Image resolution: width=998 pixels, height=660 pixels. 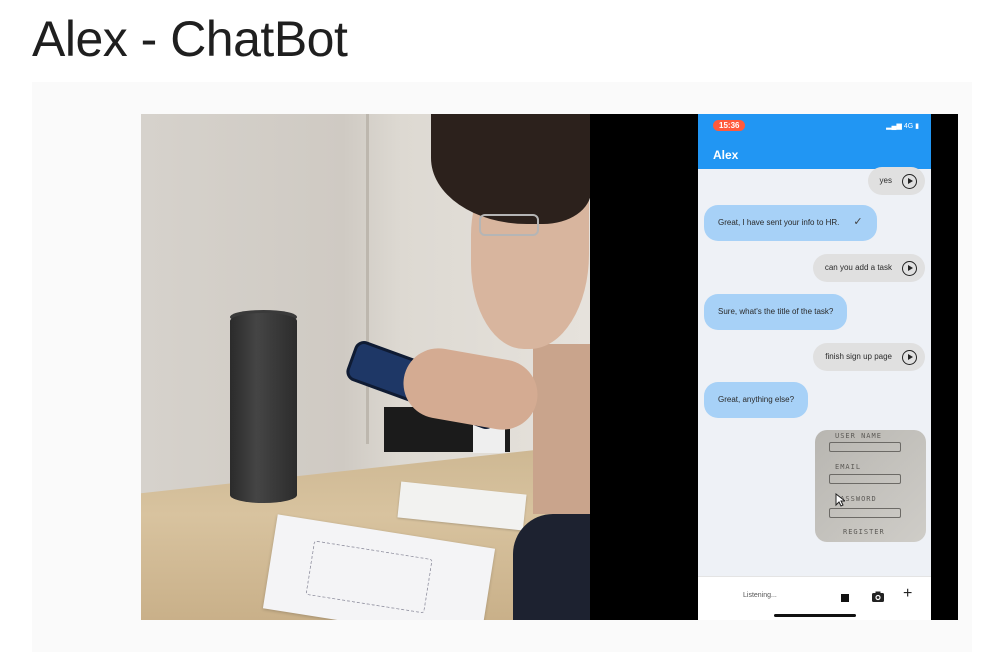 What do you see at coordinates (510, 169) in the screenshot?
I see `person-hair` at bounding box center [510, 169].